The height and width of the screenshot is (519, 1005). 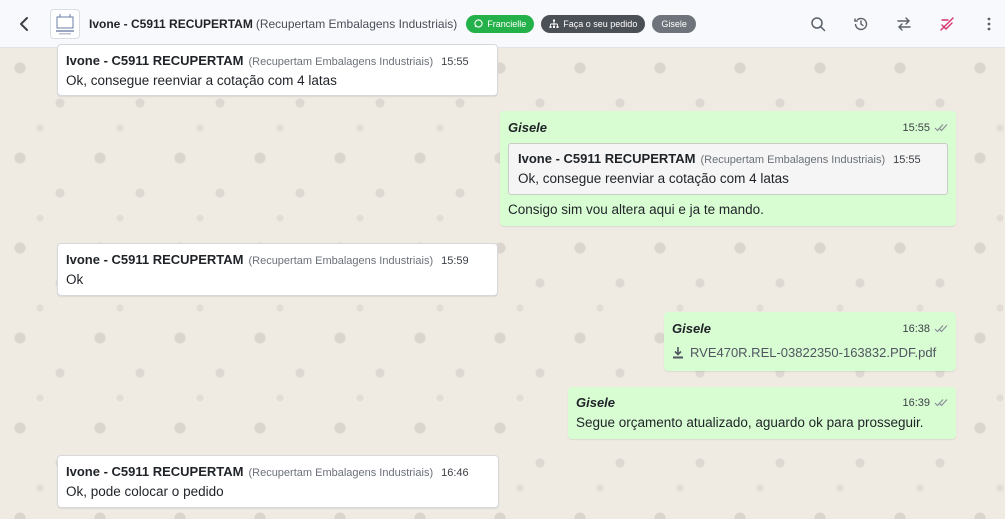 I want to click on message-header: Gisele 16:38, so click(x=810, y=328).